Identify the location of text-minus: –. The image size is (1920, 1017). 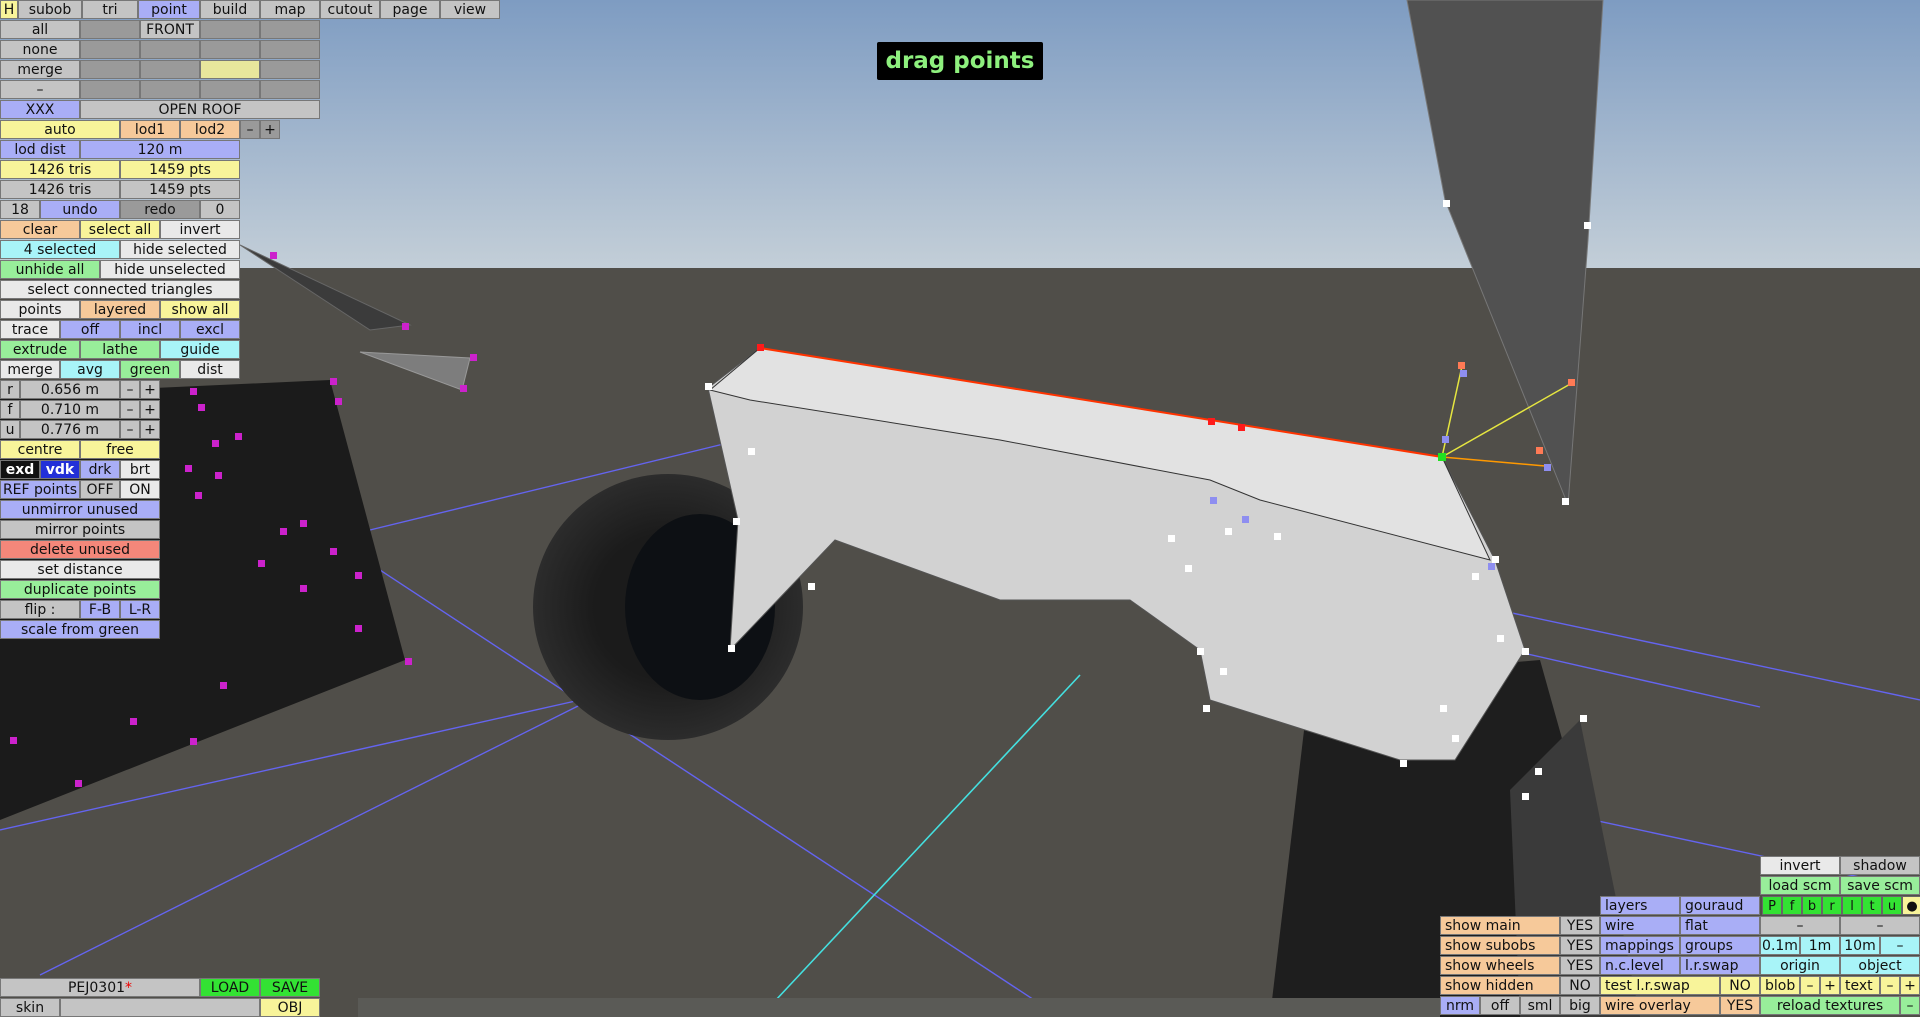
(1890, 985).